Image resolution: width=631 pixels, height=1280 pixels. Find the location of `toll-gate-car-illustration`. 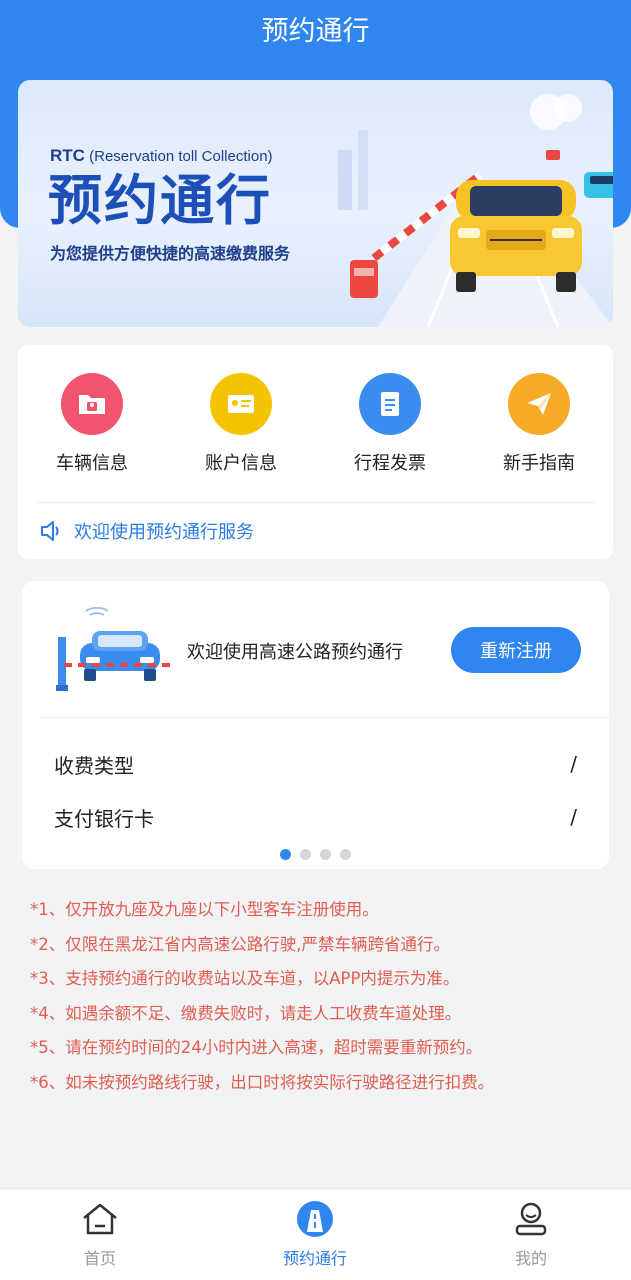

toll-gate-car-illustration is located at coordinates (475, 210).